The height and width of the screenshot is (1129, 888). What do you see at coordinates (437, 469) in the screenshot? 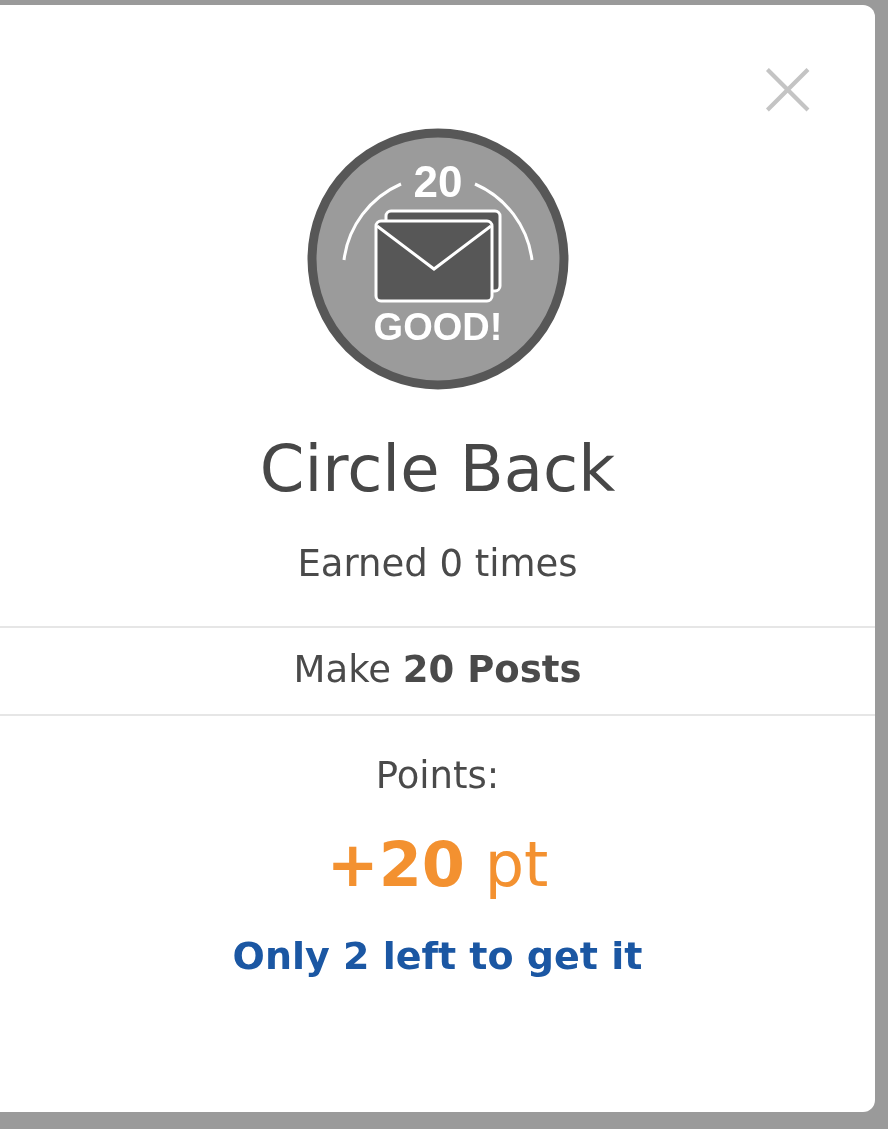
I see `achievement-title: Circle Back` at bounding box center [437, 469].